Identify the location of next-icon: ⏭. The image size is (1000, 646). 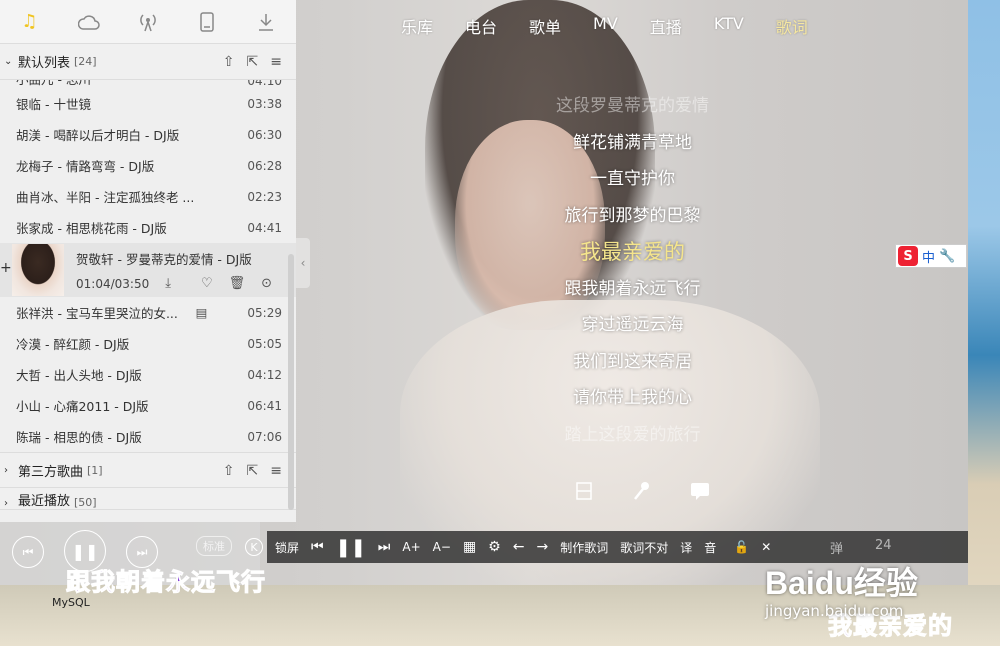
(384, 547).